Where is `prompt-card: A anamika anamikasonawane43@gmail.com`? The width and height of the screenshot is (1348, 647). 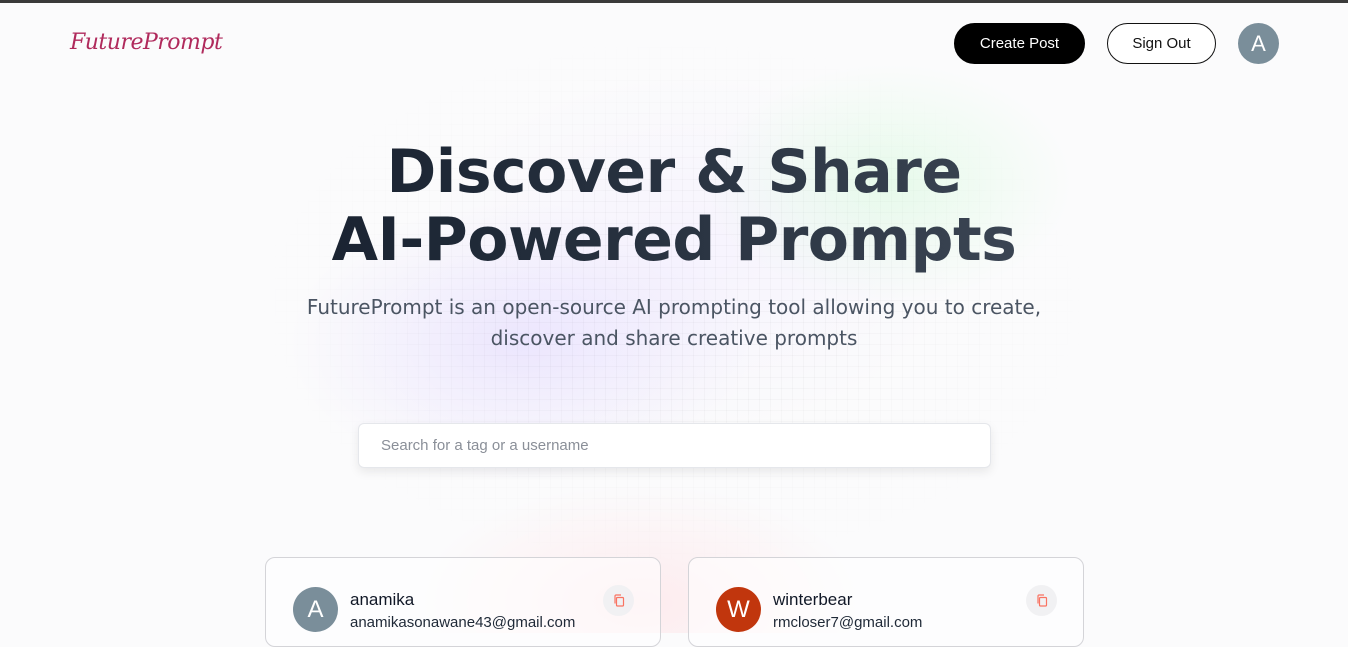 prompt-card: A anamika anamikasonawane43@gmail.com is located at coordinates (463, 602).